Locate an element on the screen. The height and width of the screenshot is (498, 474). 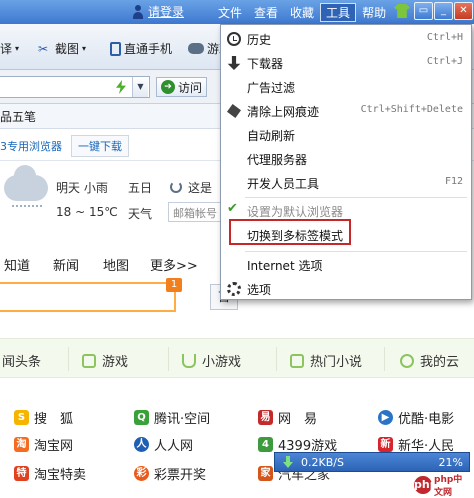
menu-item-label: 历史 is located at coordinates (259, 40).